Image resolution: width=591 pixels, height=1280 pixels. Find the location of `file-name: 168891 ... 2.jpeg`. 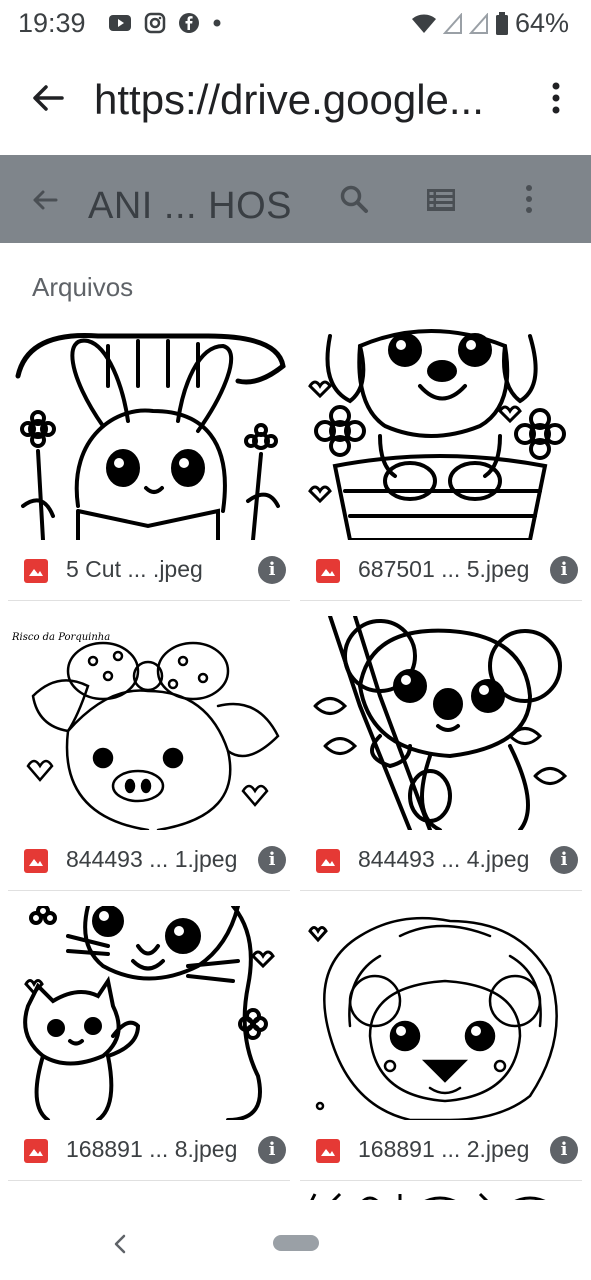

file-name: 168891 ... 2.jpeg is located at coordinates (443, 1149).